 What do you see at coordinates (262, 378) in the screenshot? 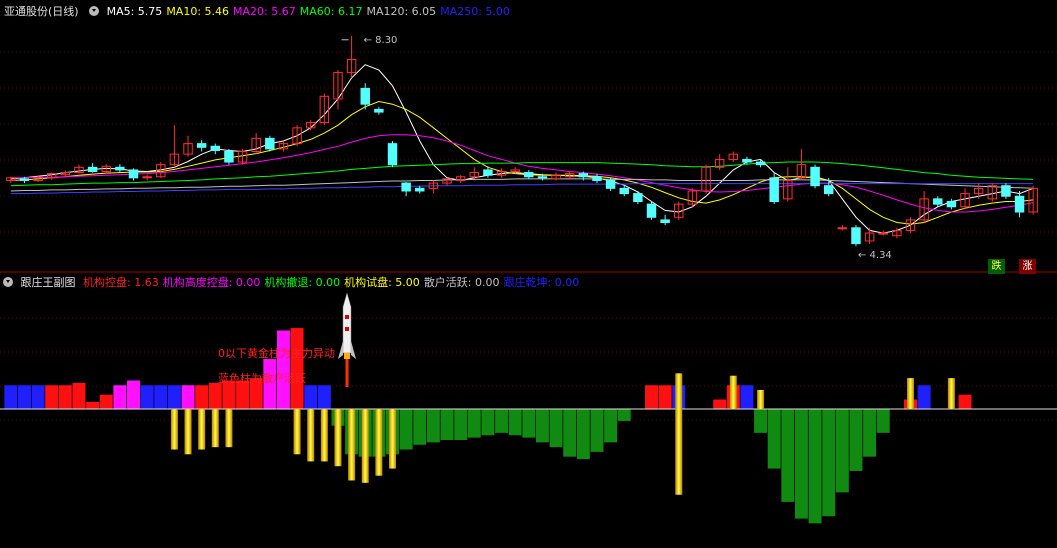
I see `annotation-blue-bars: 蓝色柱为散户活跃` at bounding box center [262, 378].